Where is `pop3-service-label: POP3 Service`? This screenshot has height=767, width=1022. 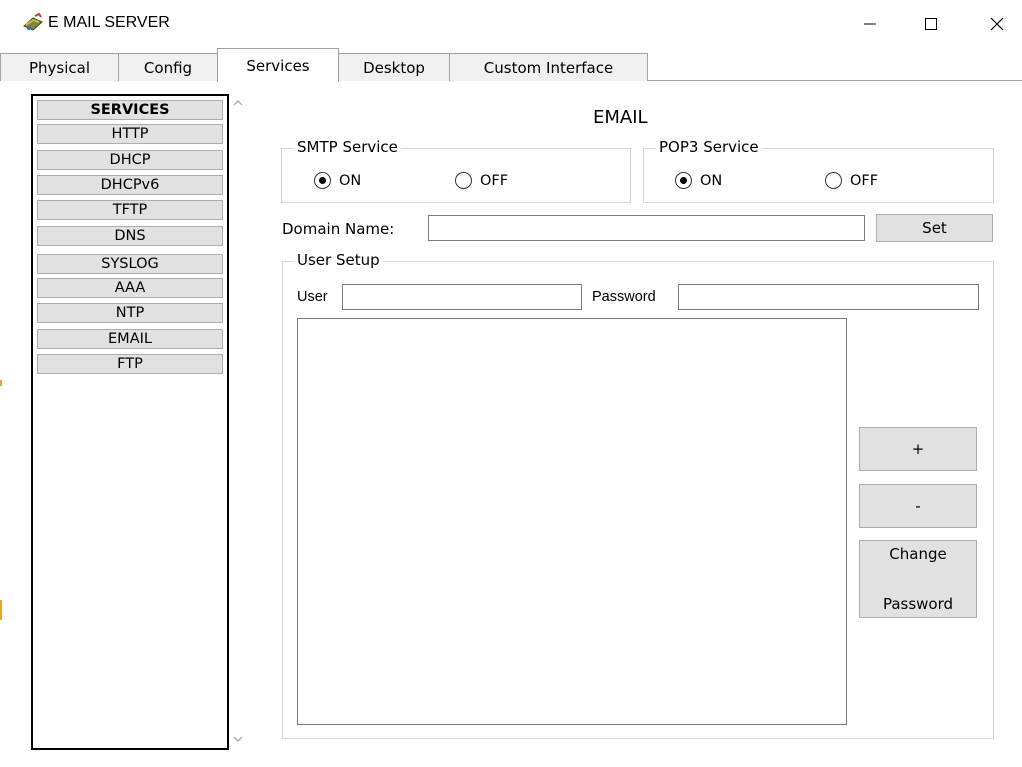
pop3-service-label: POP3 Service is located at coordinates (709, 147).